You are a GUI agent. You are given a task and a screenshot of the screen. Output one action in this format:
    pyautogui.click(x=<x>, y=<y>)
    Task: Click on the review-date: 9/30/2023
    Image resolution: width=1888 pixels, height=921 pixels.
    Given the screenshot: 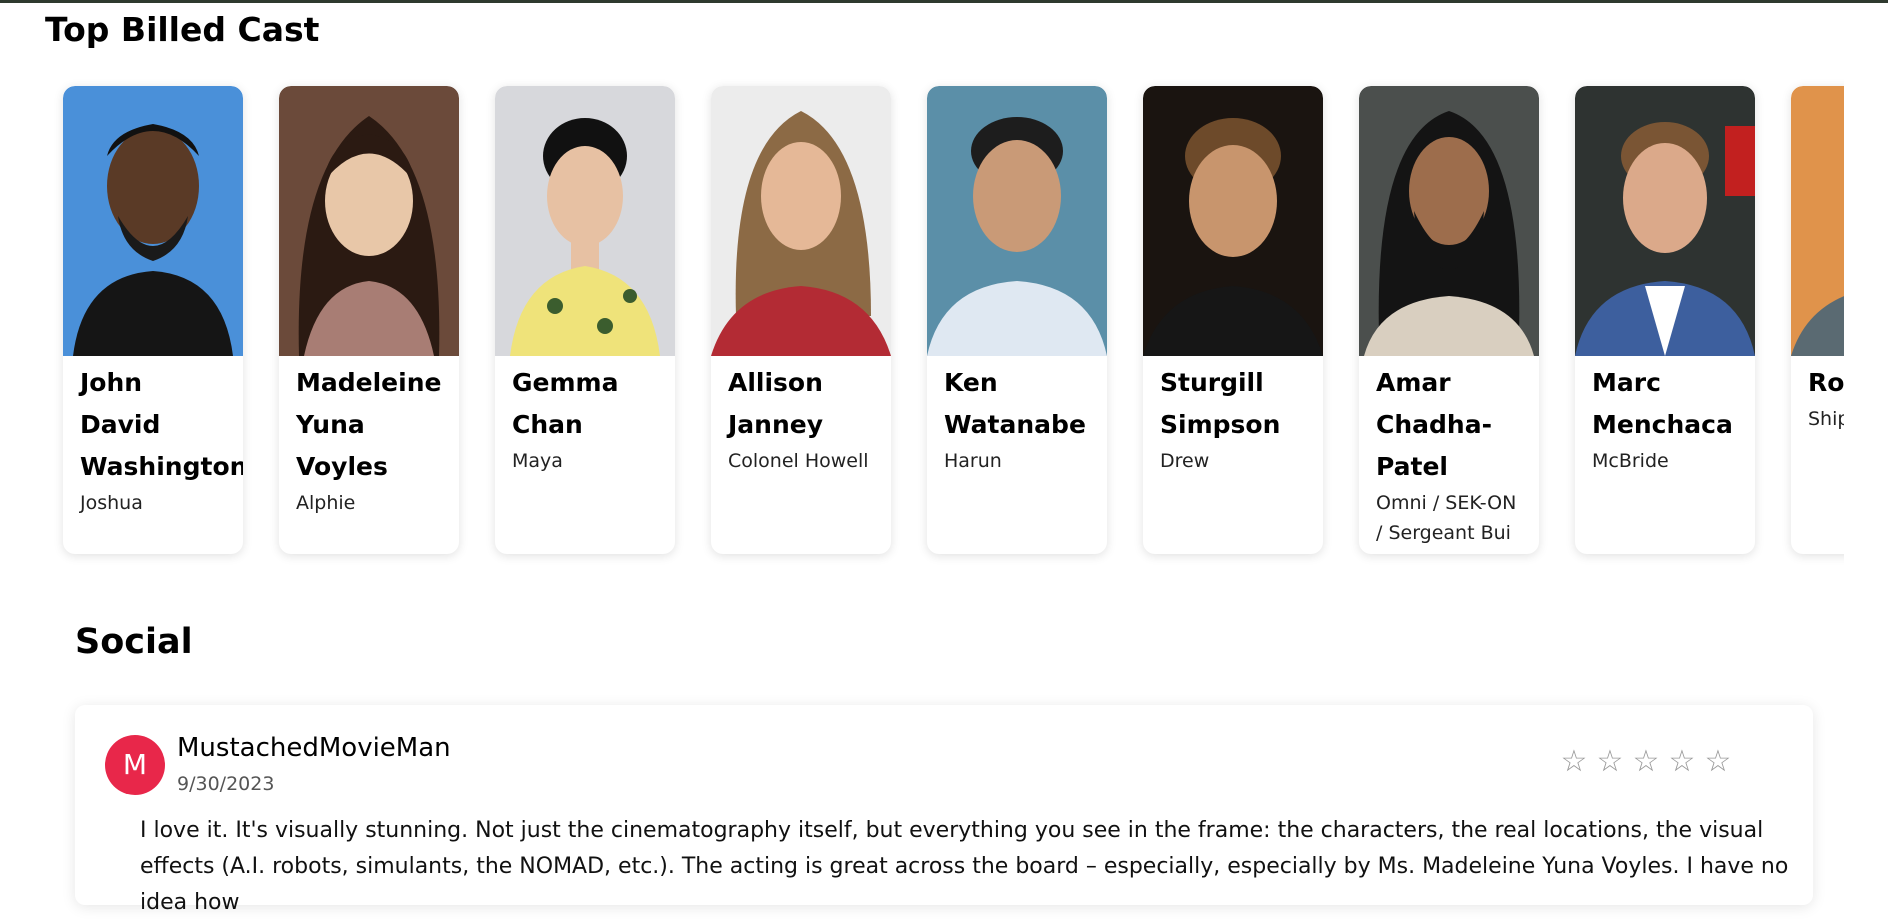 What is the action you would take?
    pyautogui.click(x=226, y=784)
    